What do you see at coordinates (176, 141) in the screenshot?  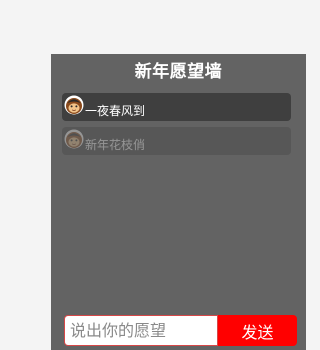 I see `wish-item: 新年花枝俏` at bounding box center [176, 141].